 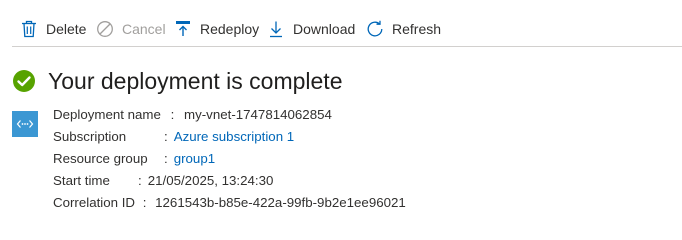 I want to click on resource-group-row: Resource group: group1, so click(x=229, y=159).